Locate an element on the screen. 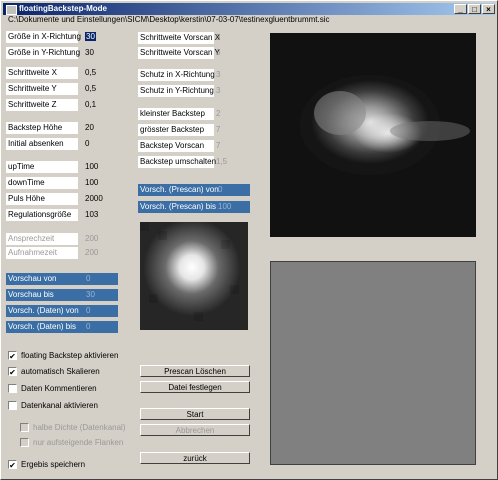  prescan-label: Vorsch. (Prescan) von is located at coordinates (179, 189).